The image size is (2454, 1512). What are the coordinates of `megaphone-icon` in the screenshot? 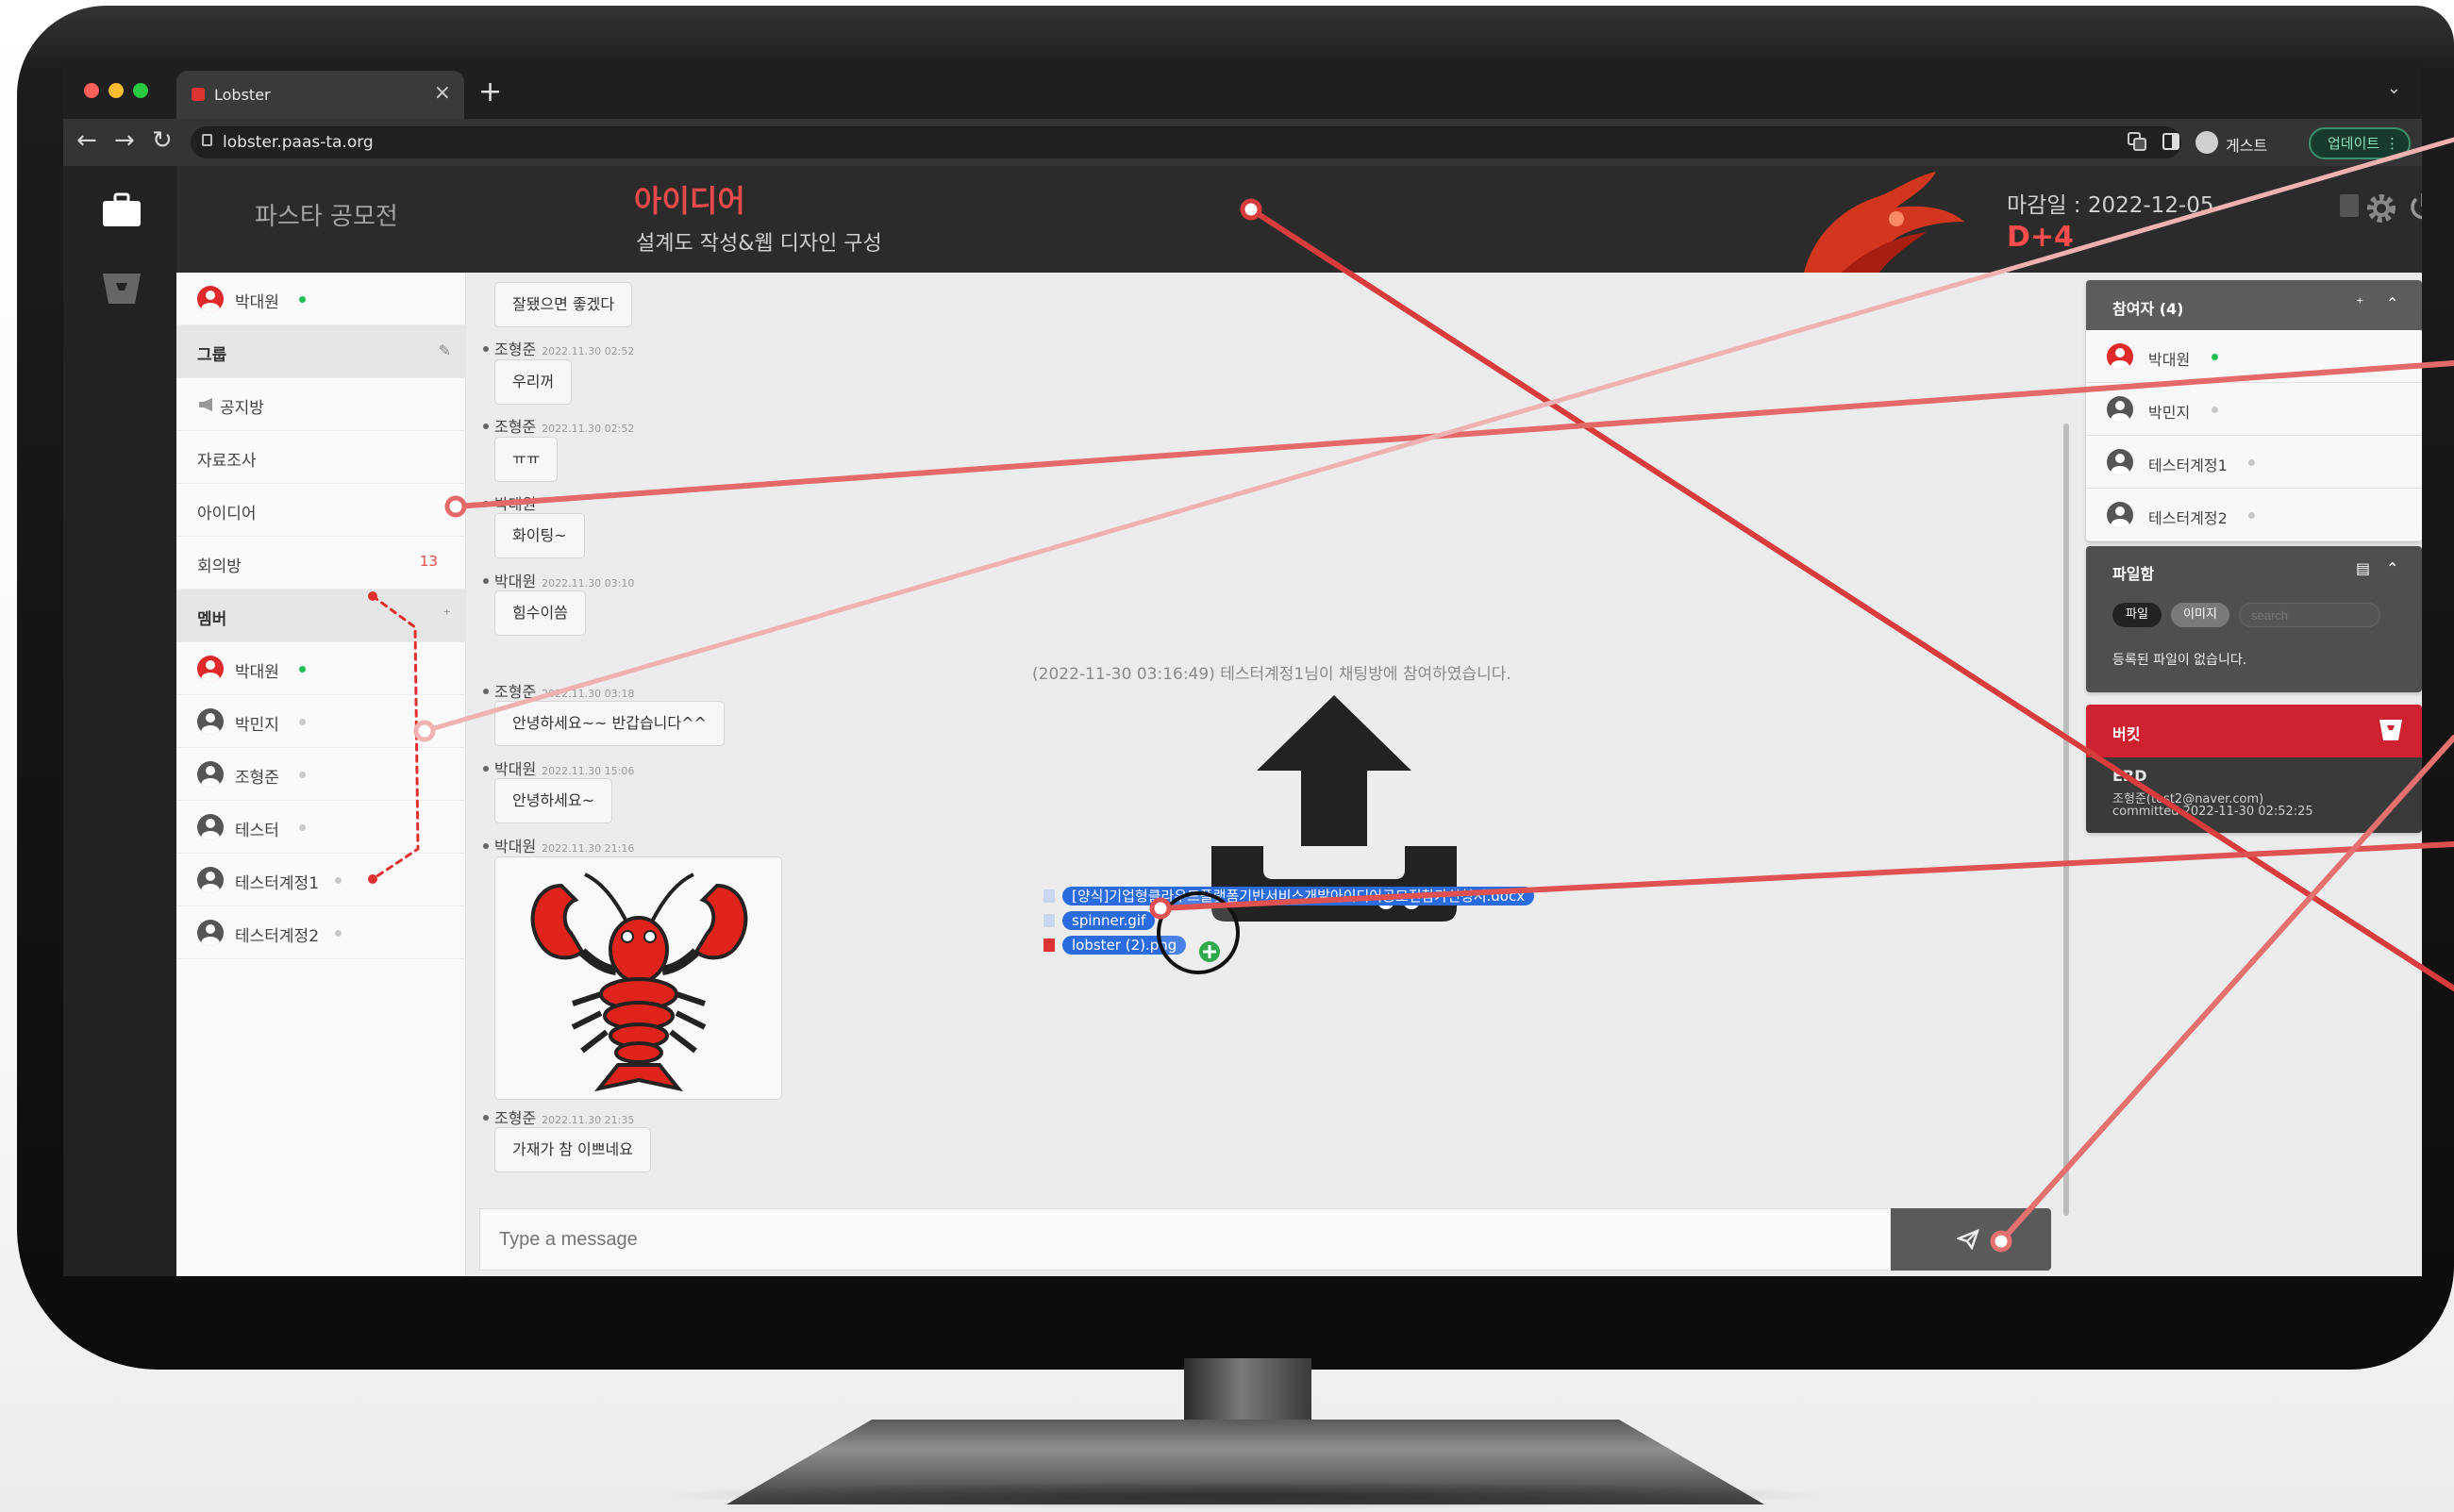 It's located at (205, 404).